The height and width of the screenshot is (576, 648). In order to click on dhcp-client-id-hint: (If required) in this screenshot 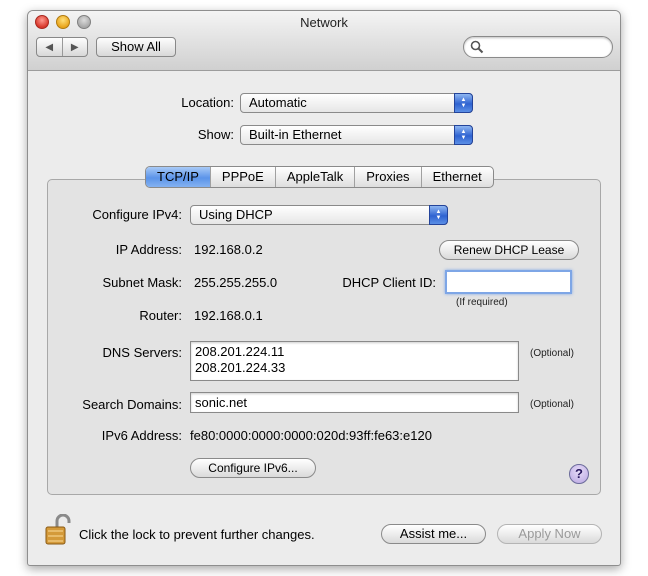, I will do `click(482, 302)`.